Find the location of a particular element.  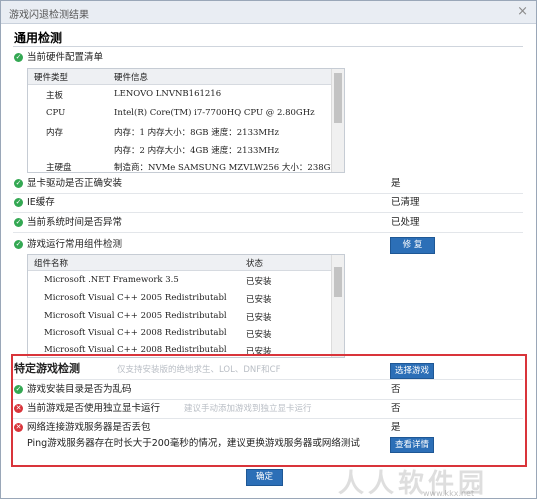

hardware-type-cell: 内存 is located at coordinates (55, 133).